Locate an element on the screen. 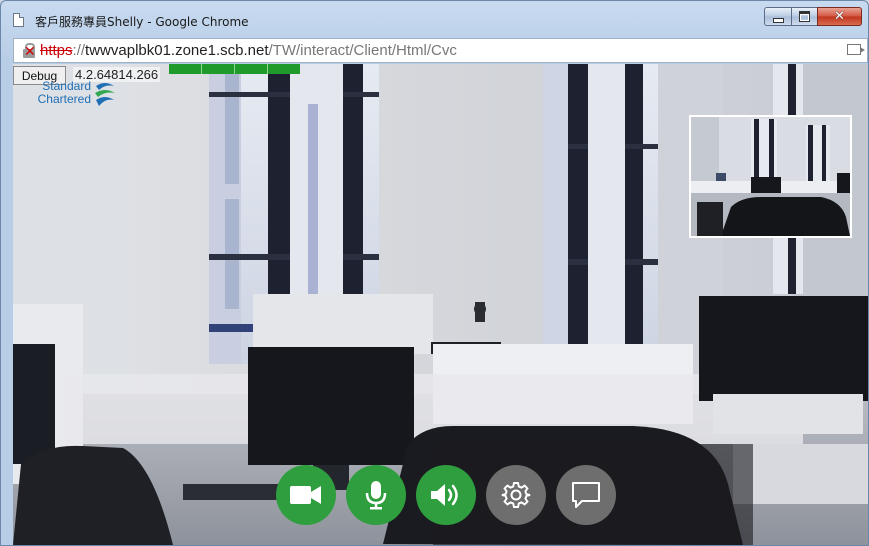 Image resolution: width=869 pixels, height=546 pixels. camera-toggle-button is located at coordinates (306, 495).